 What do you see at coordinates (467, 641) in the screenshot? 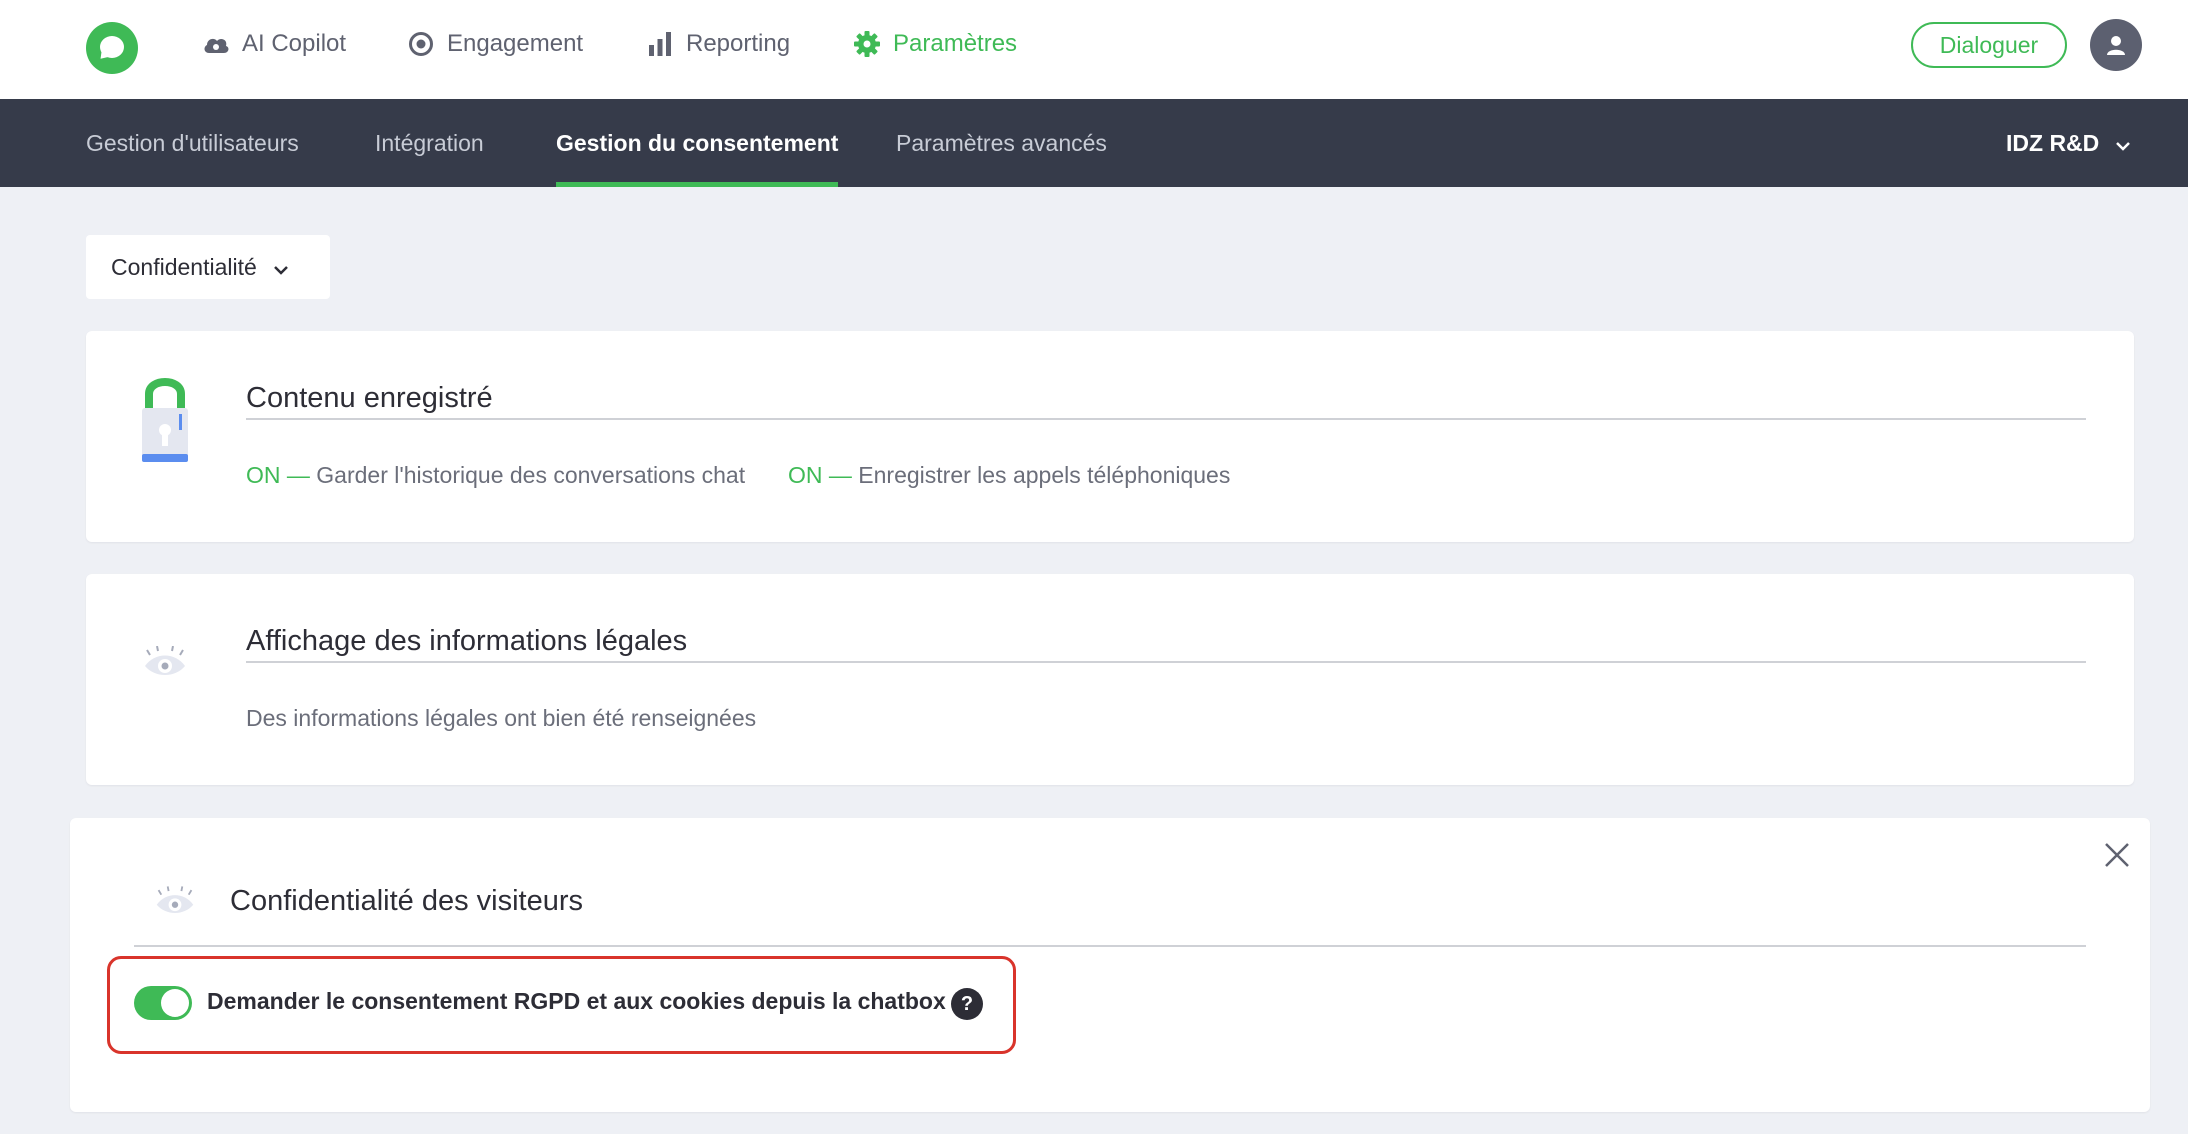
I see `card-title: Affichage des informations légales` at bounding box center [467, 641].